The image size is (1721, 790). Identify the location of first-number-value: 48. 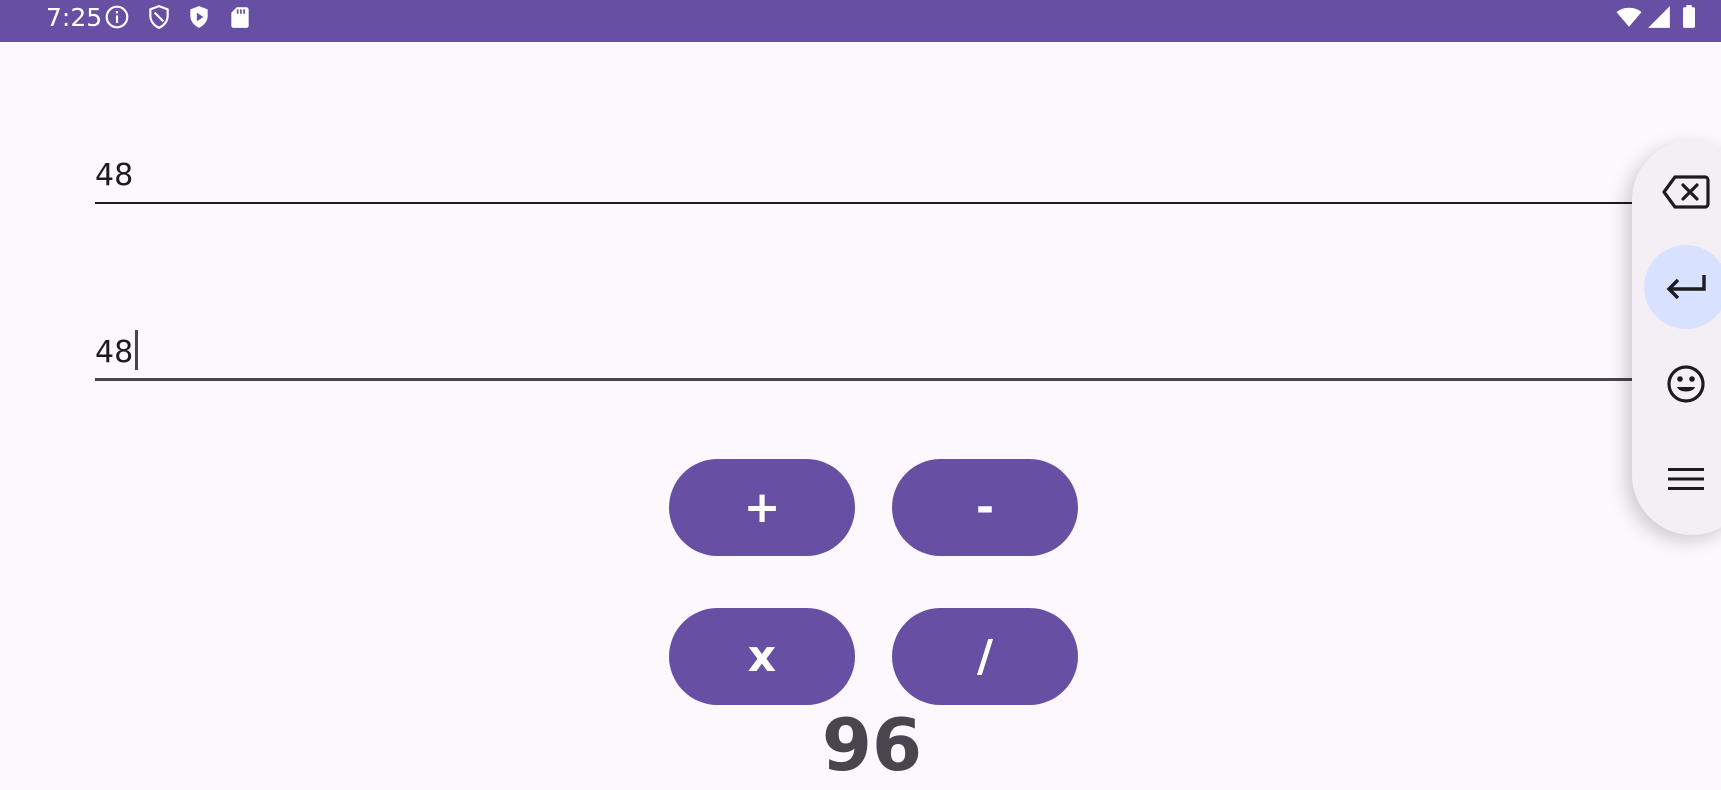
(114, 175).